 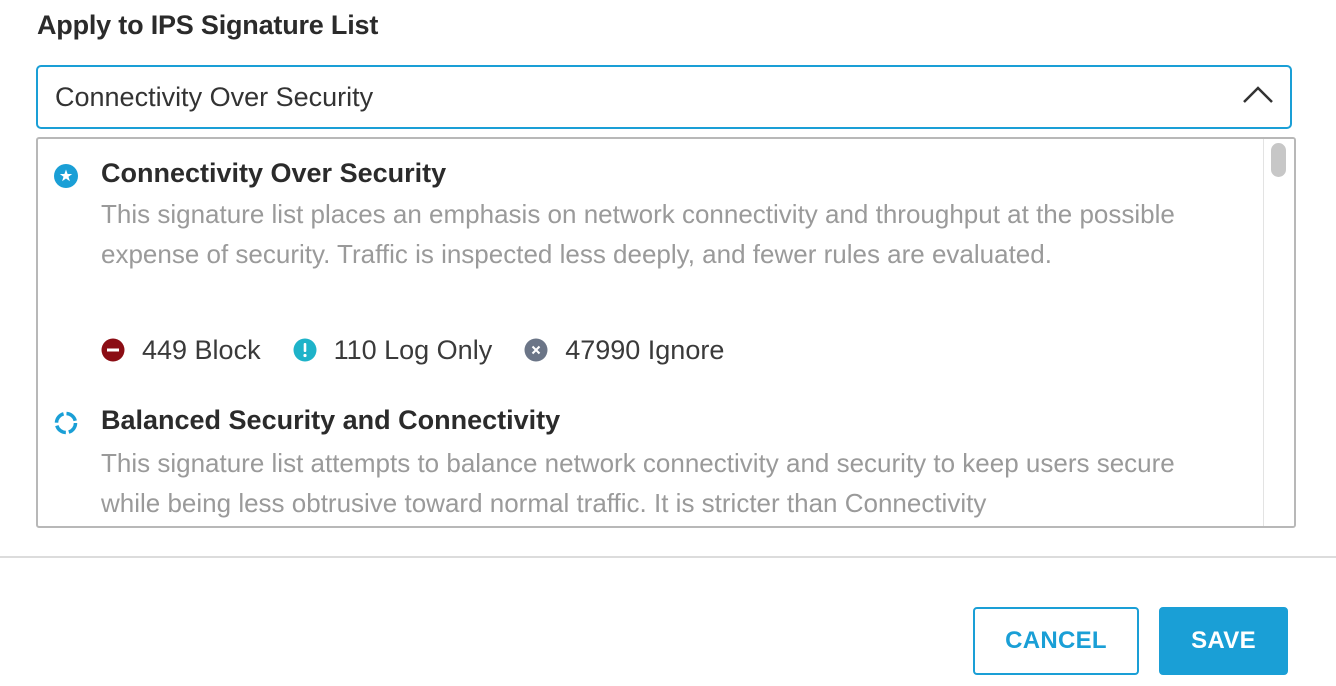 I want to click on stat-ignore: 47990 Ignore, so click(x=624, y=350).